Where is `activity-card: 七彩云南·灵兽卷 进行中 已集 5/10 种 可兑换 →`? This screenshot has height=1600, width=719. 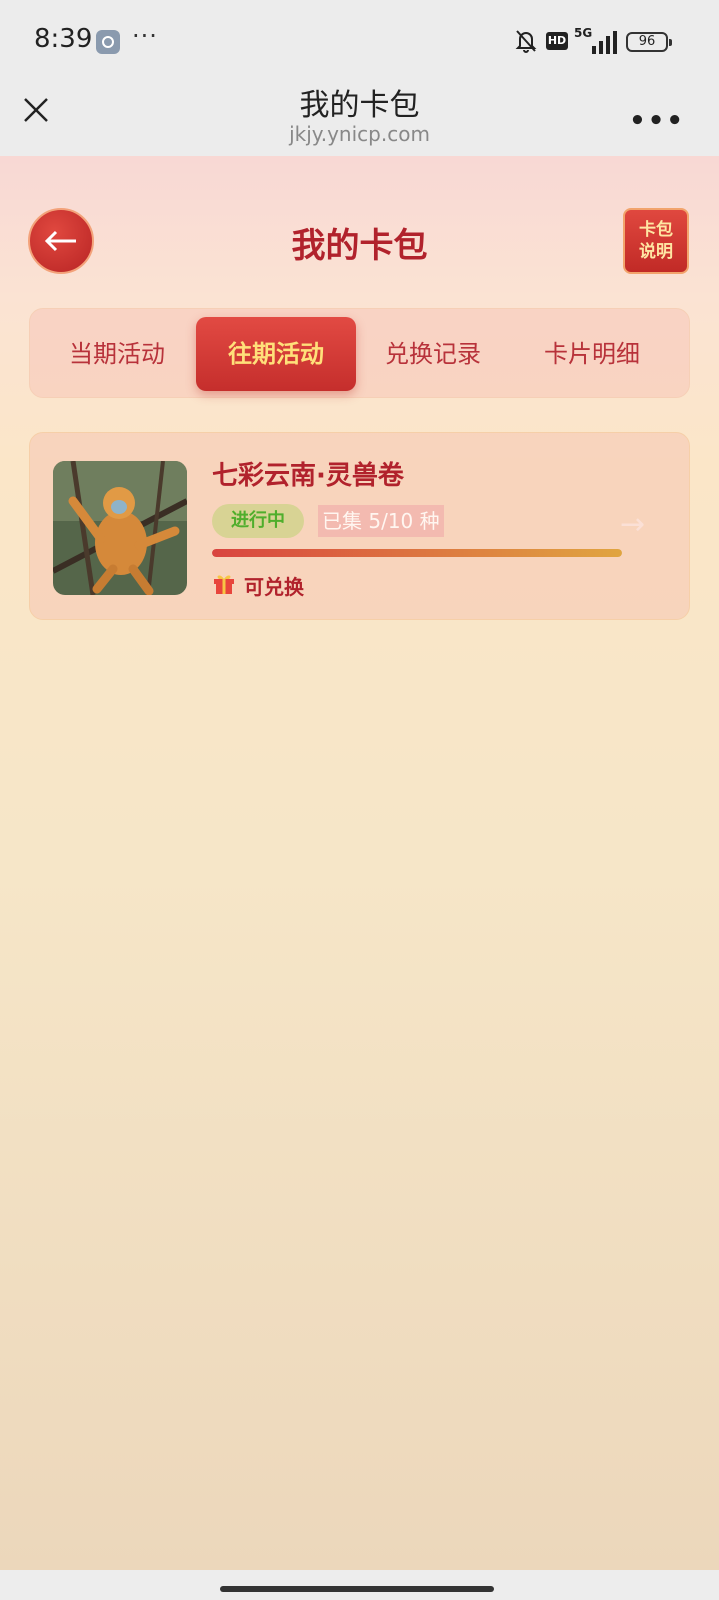
activity-card: 七彩云南·灵兽卷 进行中 已集 5/10 种 可兑换 → is located at coordinates (359, 526).